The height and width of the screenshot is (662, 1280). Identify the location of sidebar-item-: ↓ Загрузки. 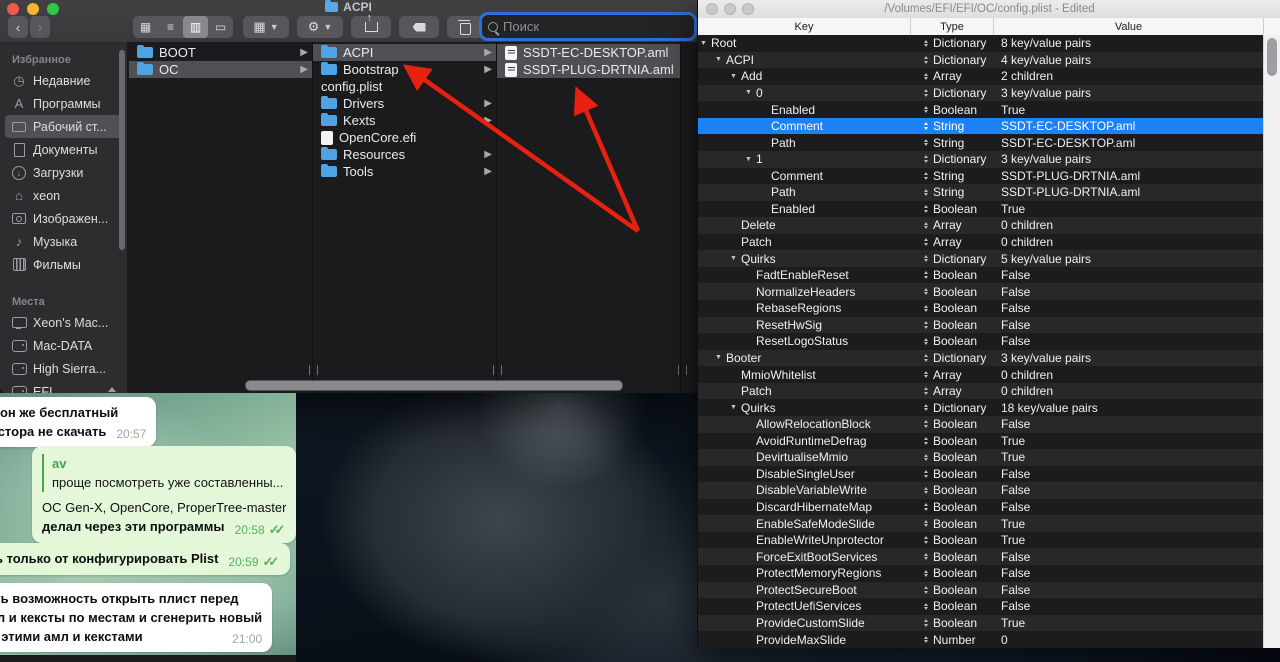
(63, 172).